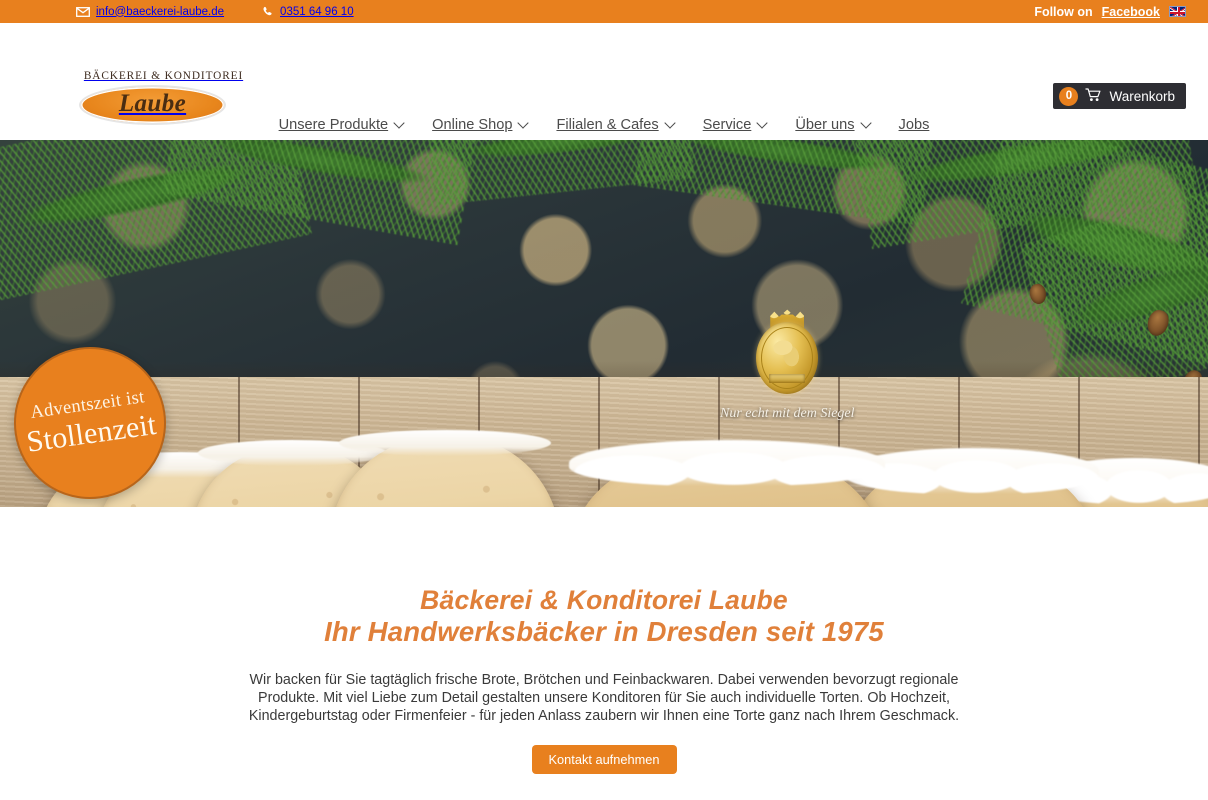  What do you see at coordinates (607, 125) in the screenshot?
I see `nav-label: Filialen & Cafes` at bounding box center [607, 125].